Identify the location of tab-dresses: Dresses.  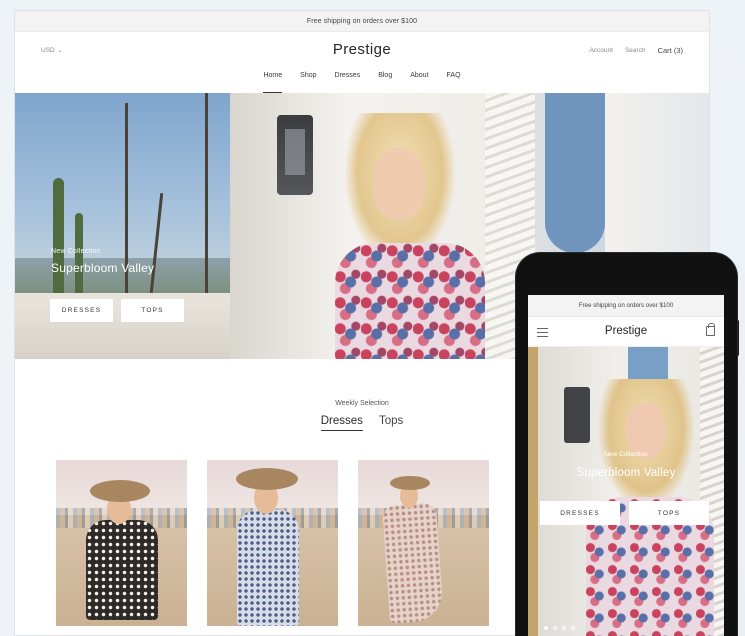
(341, 423).